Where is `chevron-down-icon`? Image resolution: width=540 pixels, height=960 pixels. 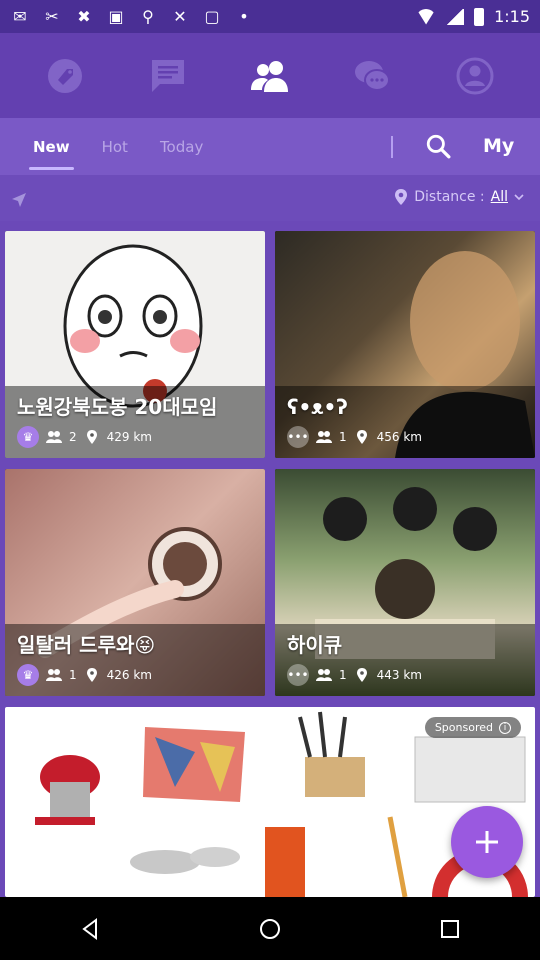 chevron-down-icon is located at coordinates (519, 197).